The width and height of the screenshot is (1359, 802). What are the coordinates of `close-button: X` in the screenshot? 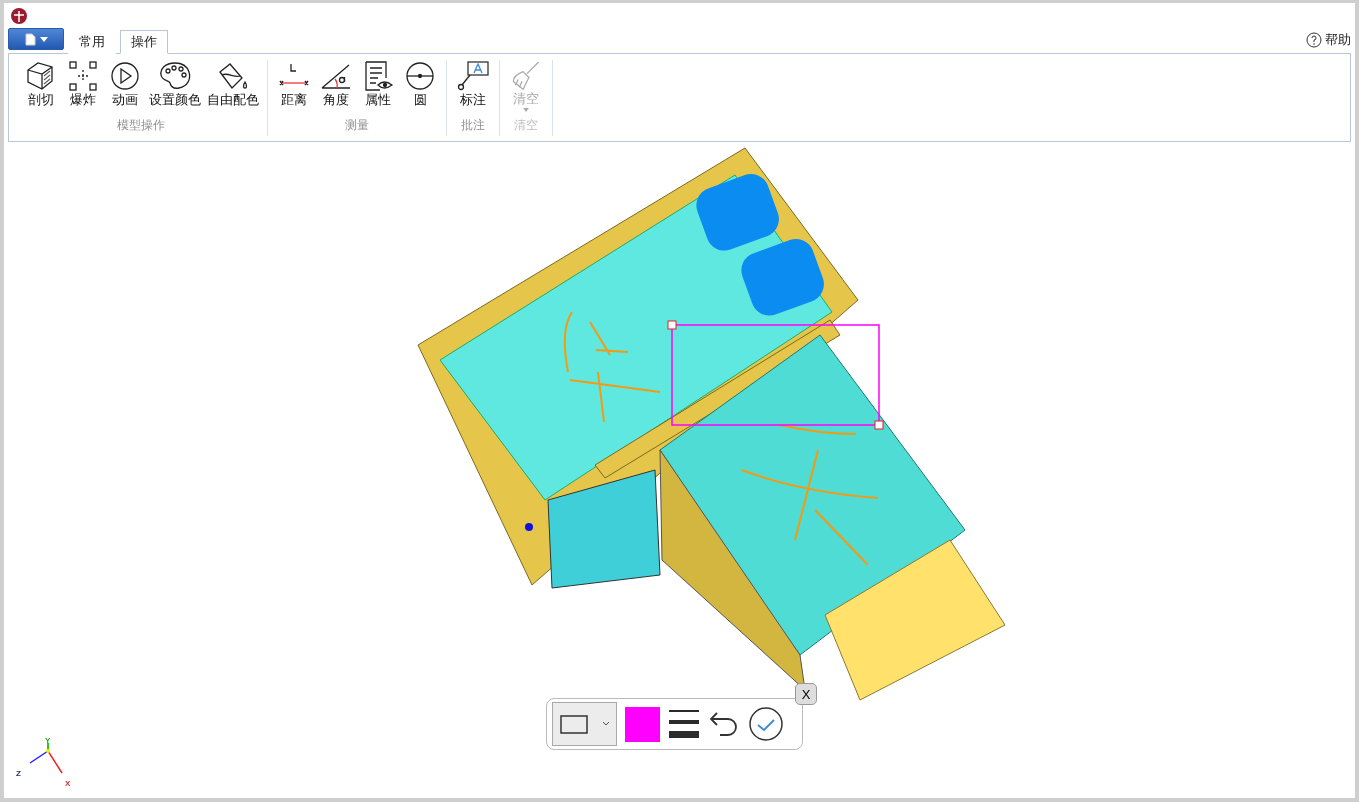 It's located at (806, 694).